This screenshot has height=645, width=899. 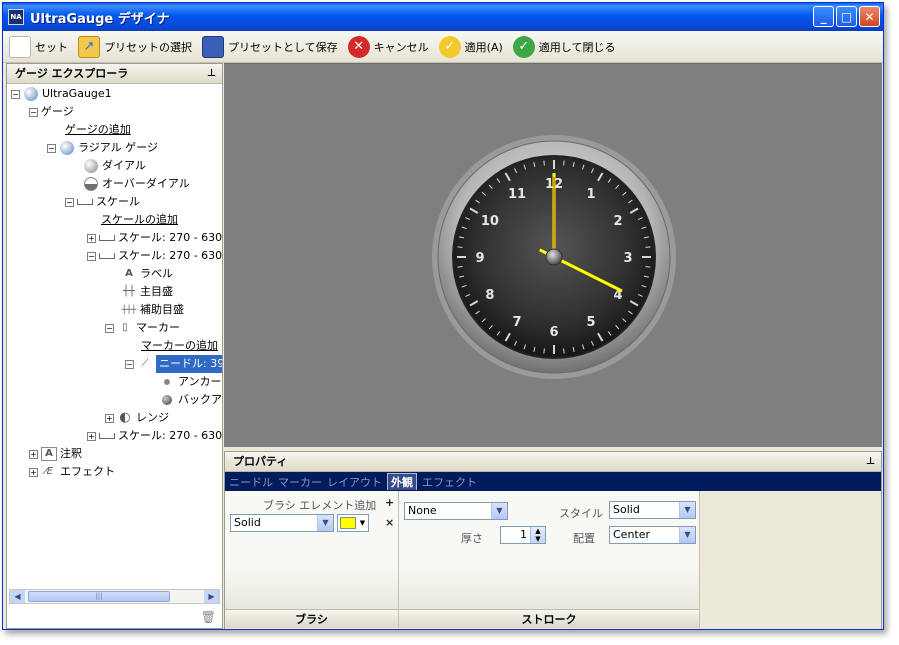 I want to click on tab-marker: マーカー, so click(x=300, y=482).